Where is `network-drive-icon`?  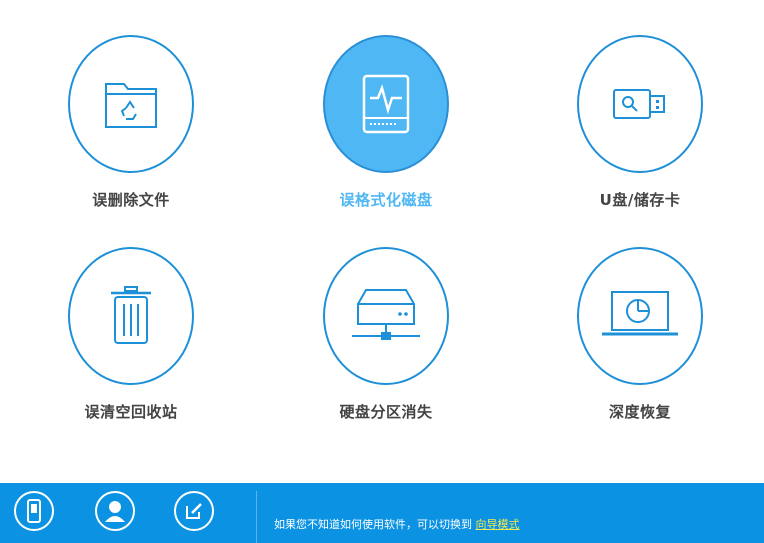
network-drive-icon is located at coordinates (386, 314).